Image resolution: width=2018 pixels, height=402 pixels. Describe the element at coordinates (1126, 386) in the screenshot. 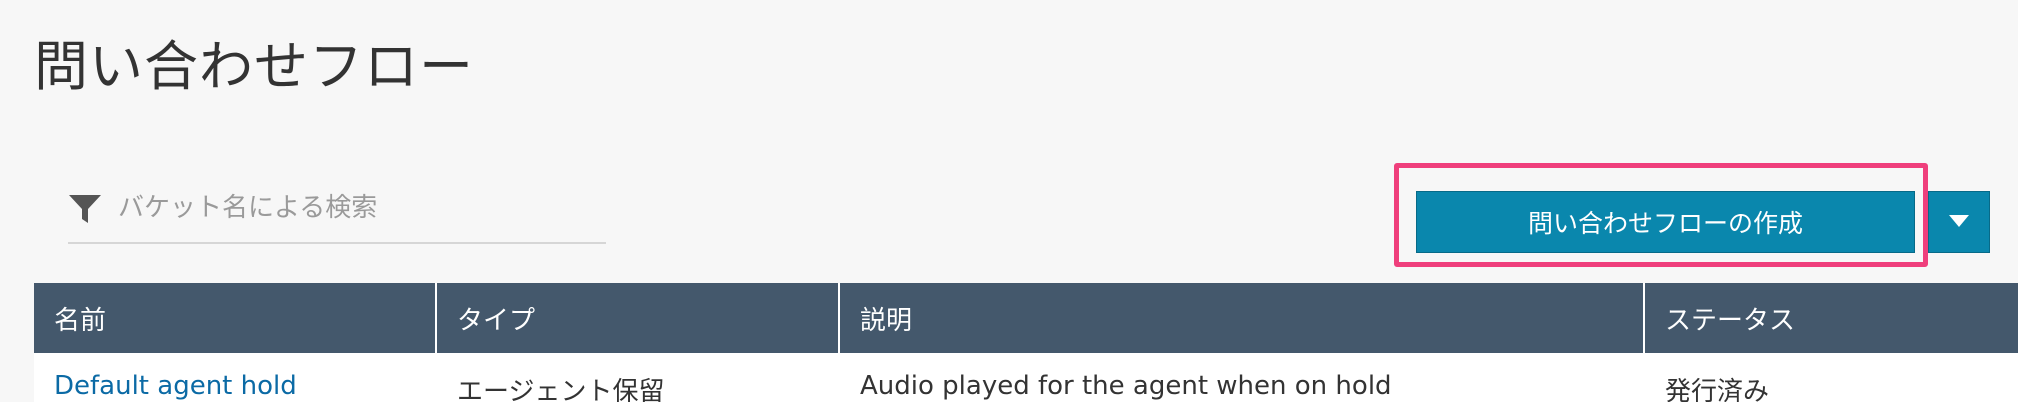

I see `flow-description-cell: Audio played for the agent when on hold` at that location.